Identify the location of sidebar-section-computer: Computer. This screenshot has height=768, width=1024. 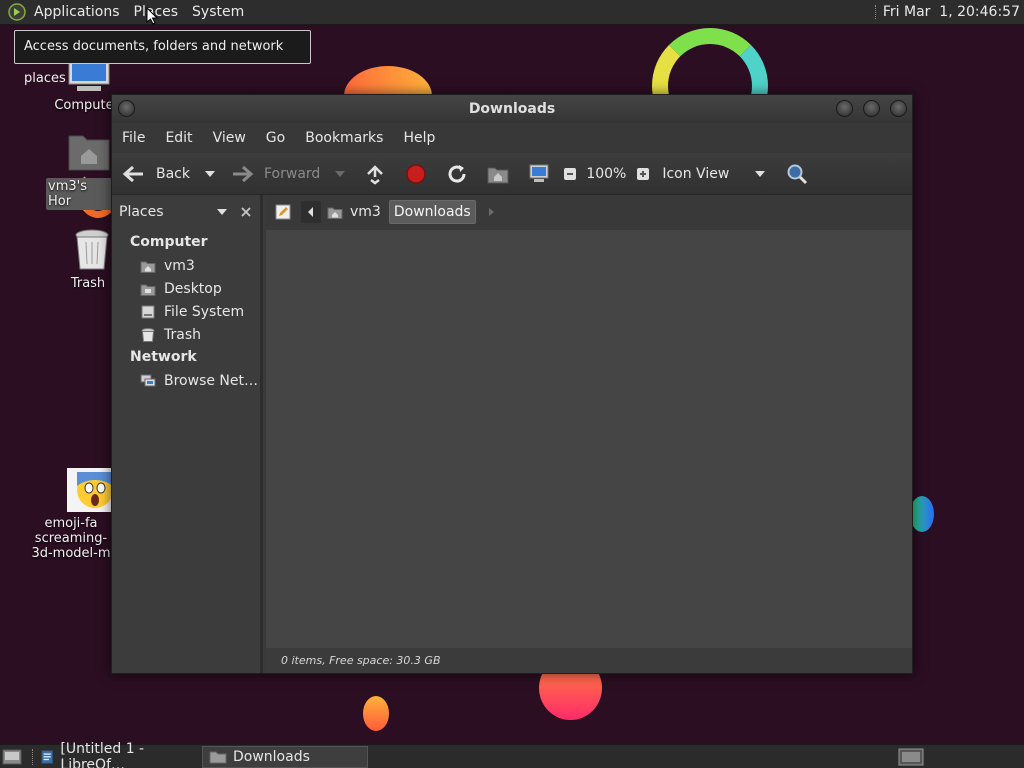
(169, 242).